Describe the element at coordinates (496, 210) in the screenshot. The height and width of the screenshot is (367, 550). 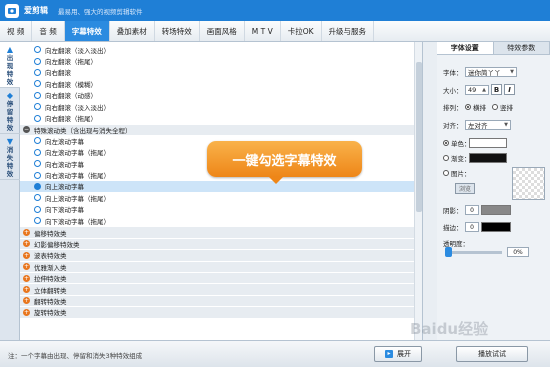
I see `shadow-color-swatch` at that location.